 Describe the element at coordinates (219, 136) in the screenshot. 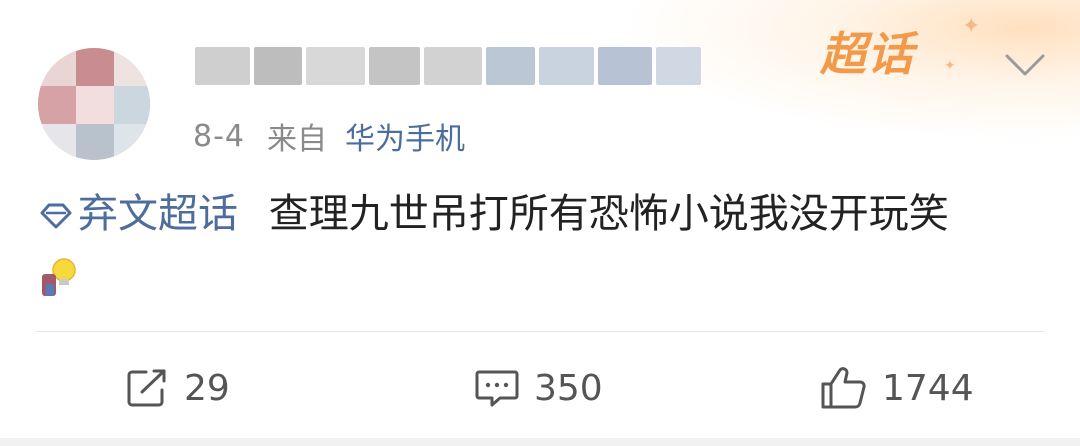

I see `post-date: 8-4` at that location.